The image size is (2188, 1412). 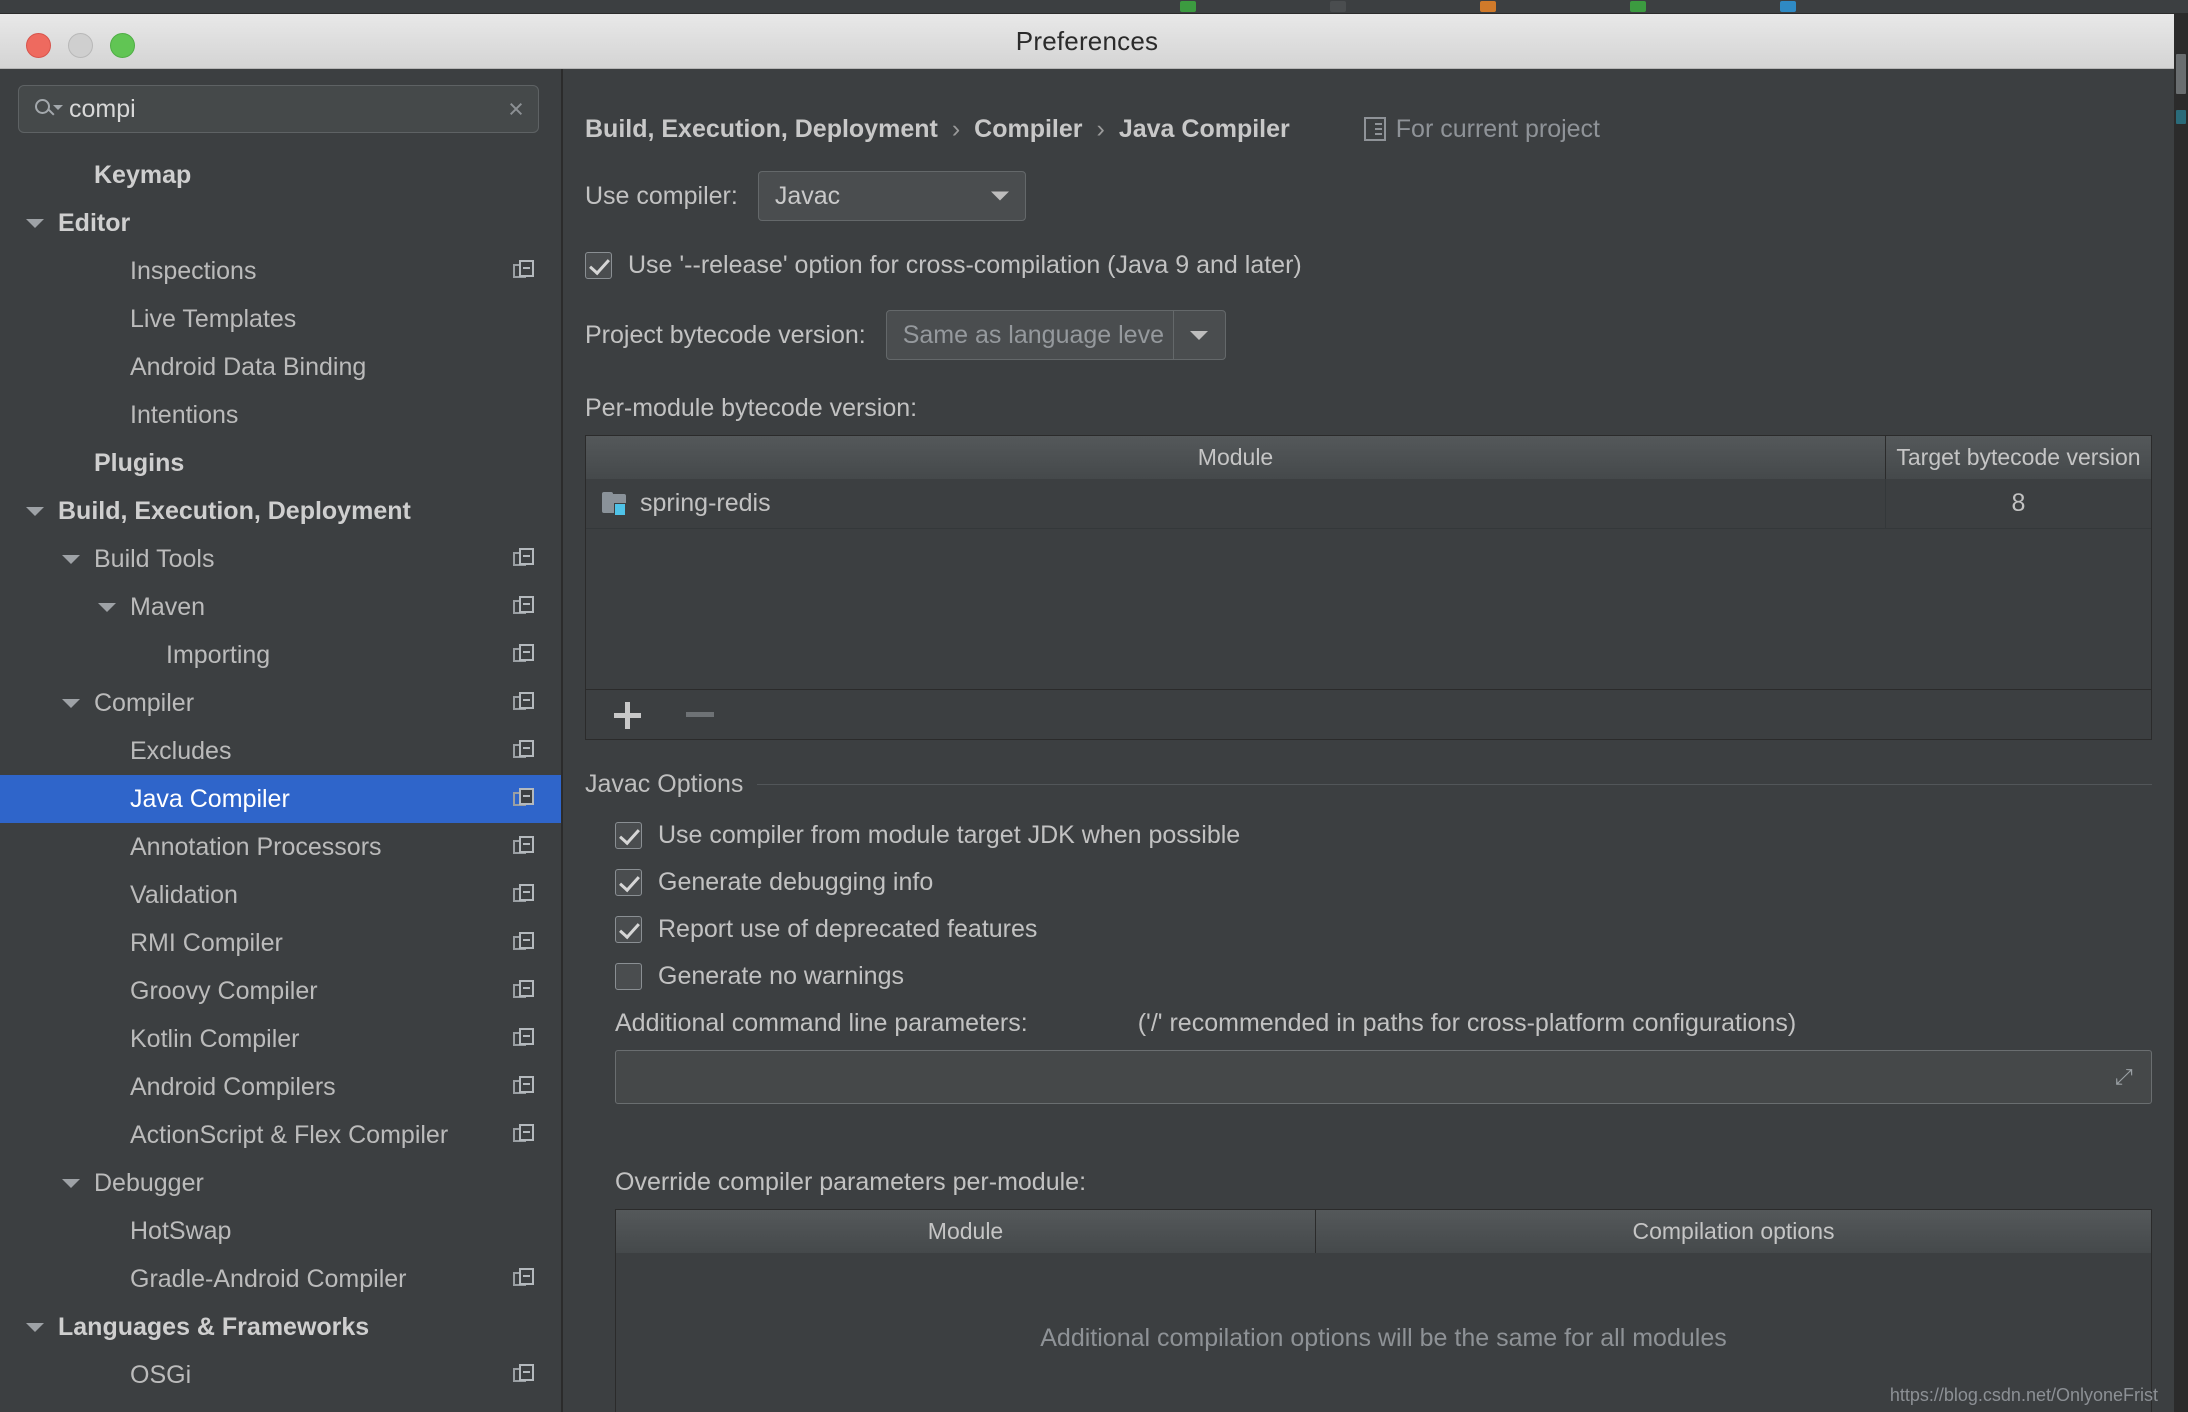 I want to click on ide-toolbar-icon, so click(x=1188, y=6).